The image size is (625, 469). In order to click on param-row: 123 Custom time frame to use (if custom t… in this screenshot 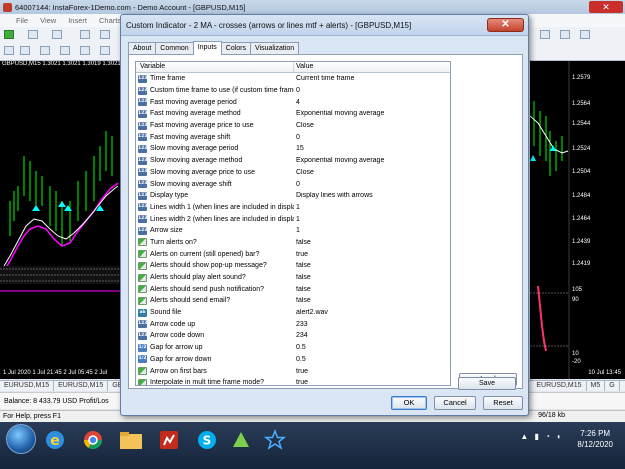, I will do `click(293, 91)`.